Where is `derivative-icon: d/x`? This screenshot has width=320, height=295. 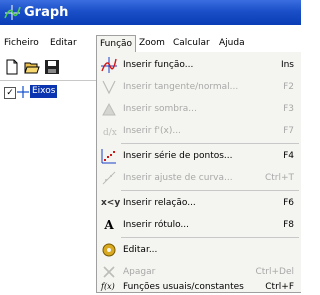 derivative-icon: d/x is located at coordinates (110, 133).